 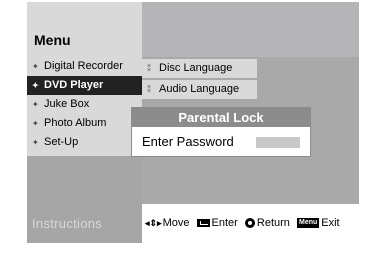 I want to click on dialog-title: Parental Lock, so click(x=221, y=117).